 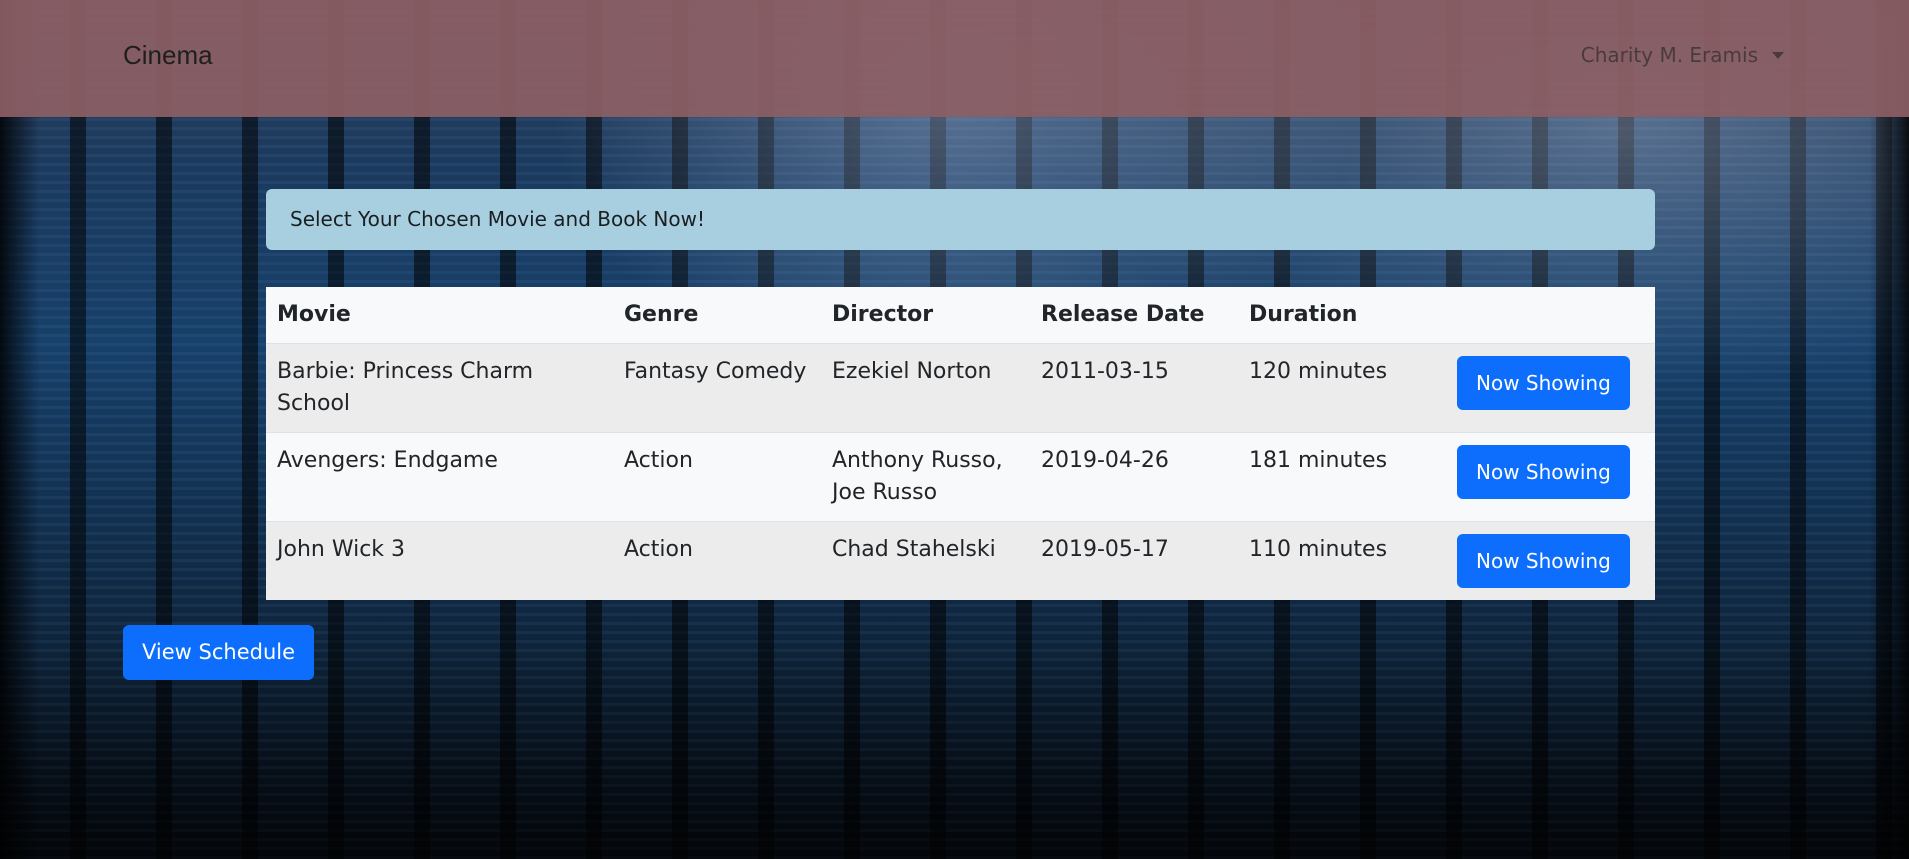 I want to click on cell-director: Ezekiel Norton, so click(x=925, y=387).